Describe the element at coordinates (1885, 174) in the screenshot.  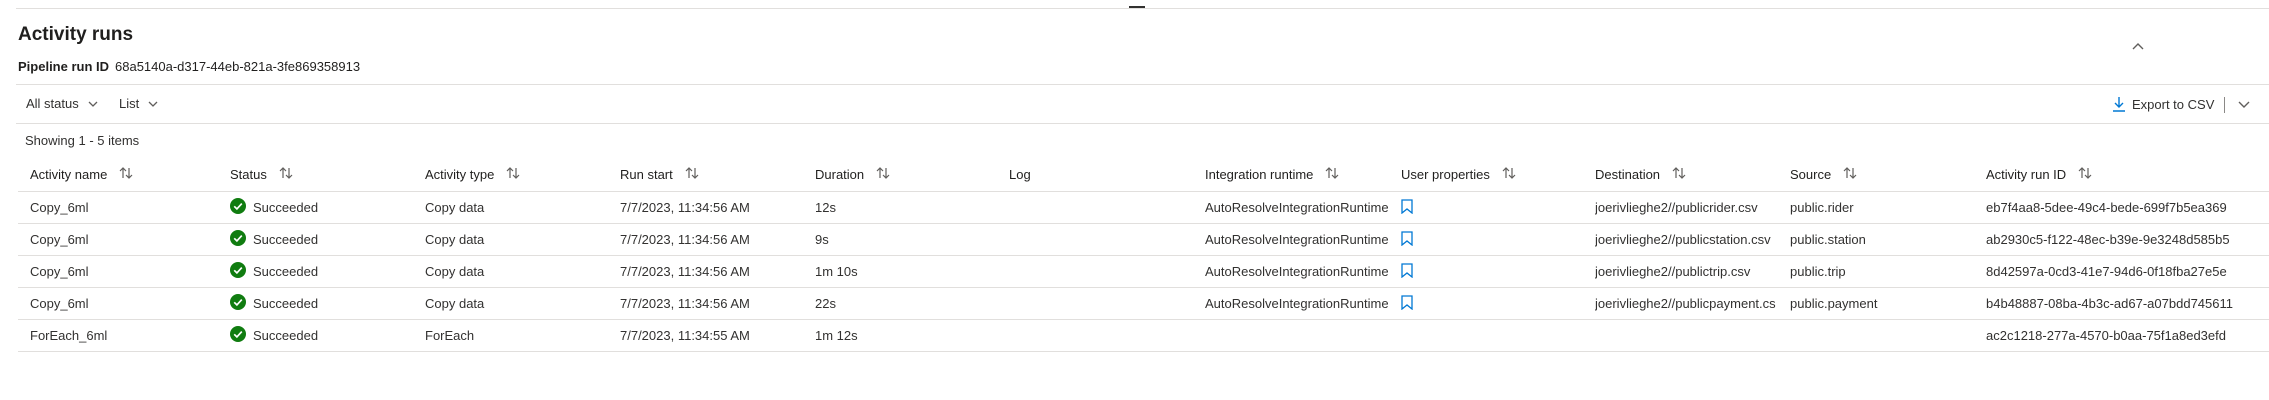
I see `column-header-source: Source` at that location.